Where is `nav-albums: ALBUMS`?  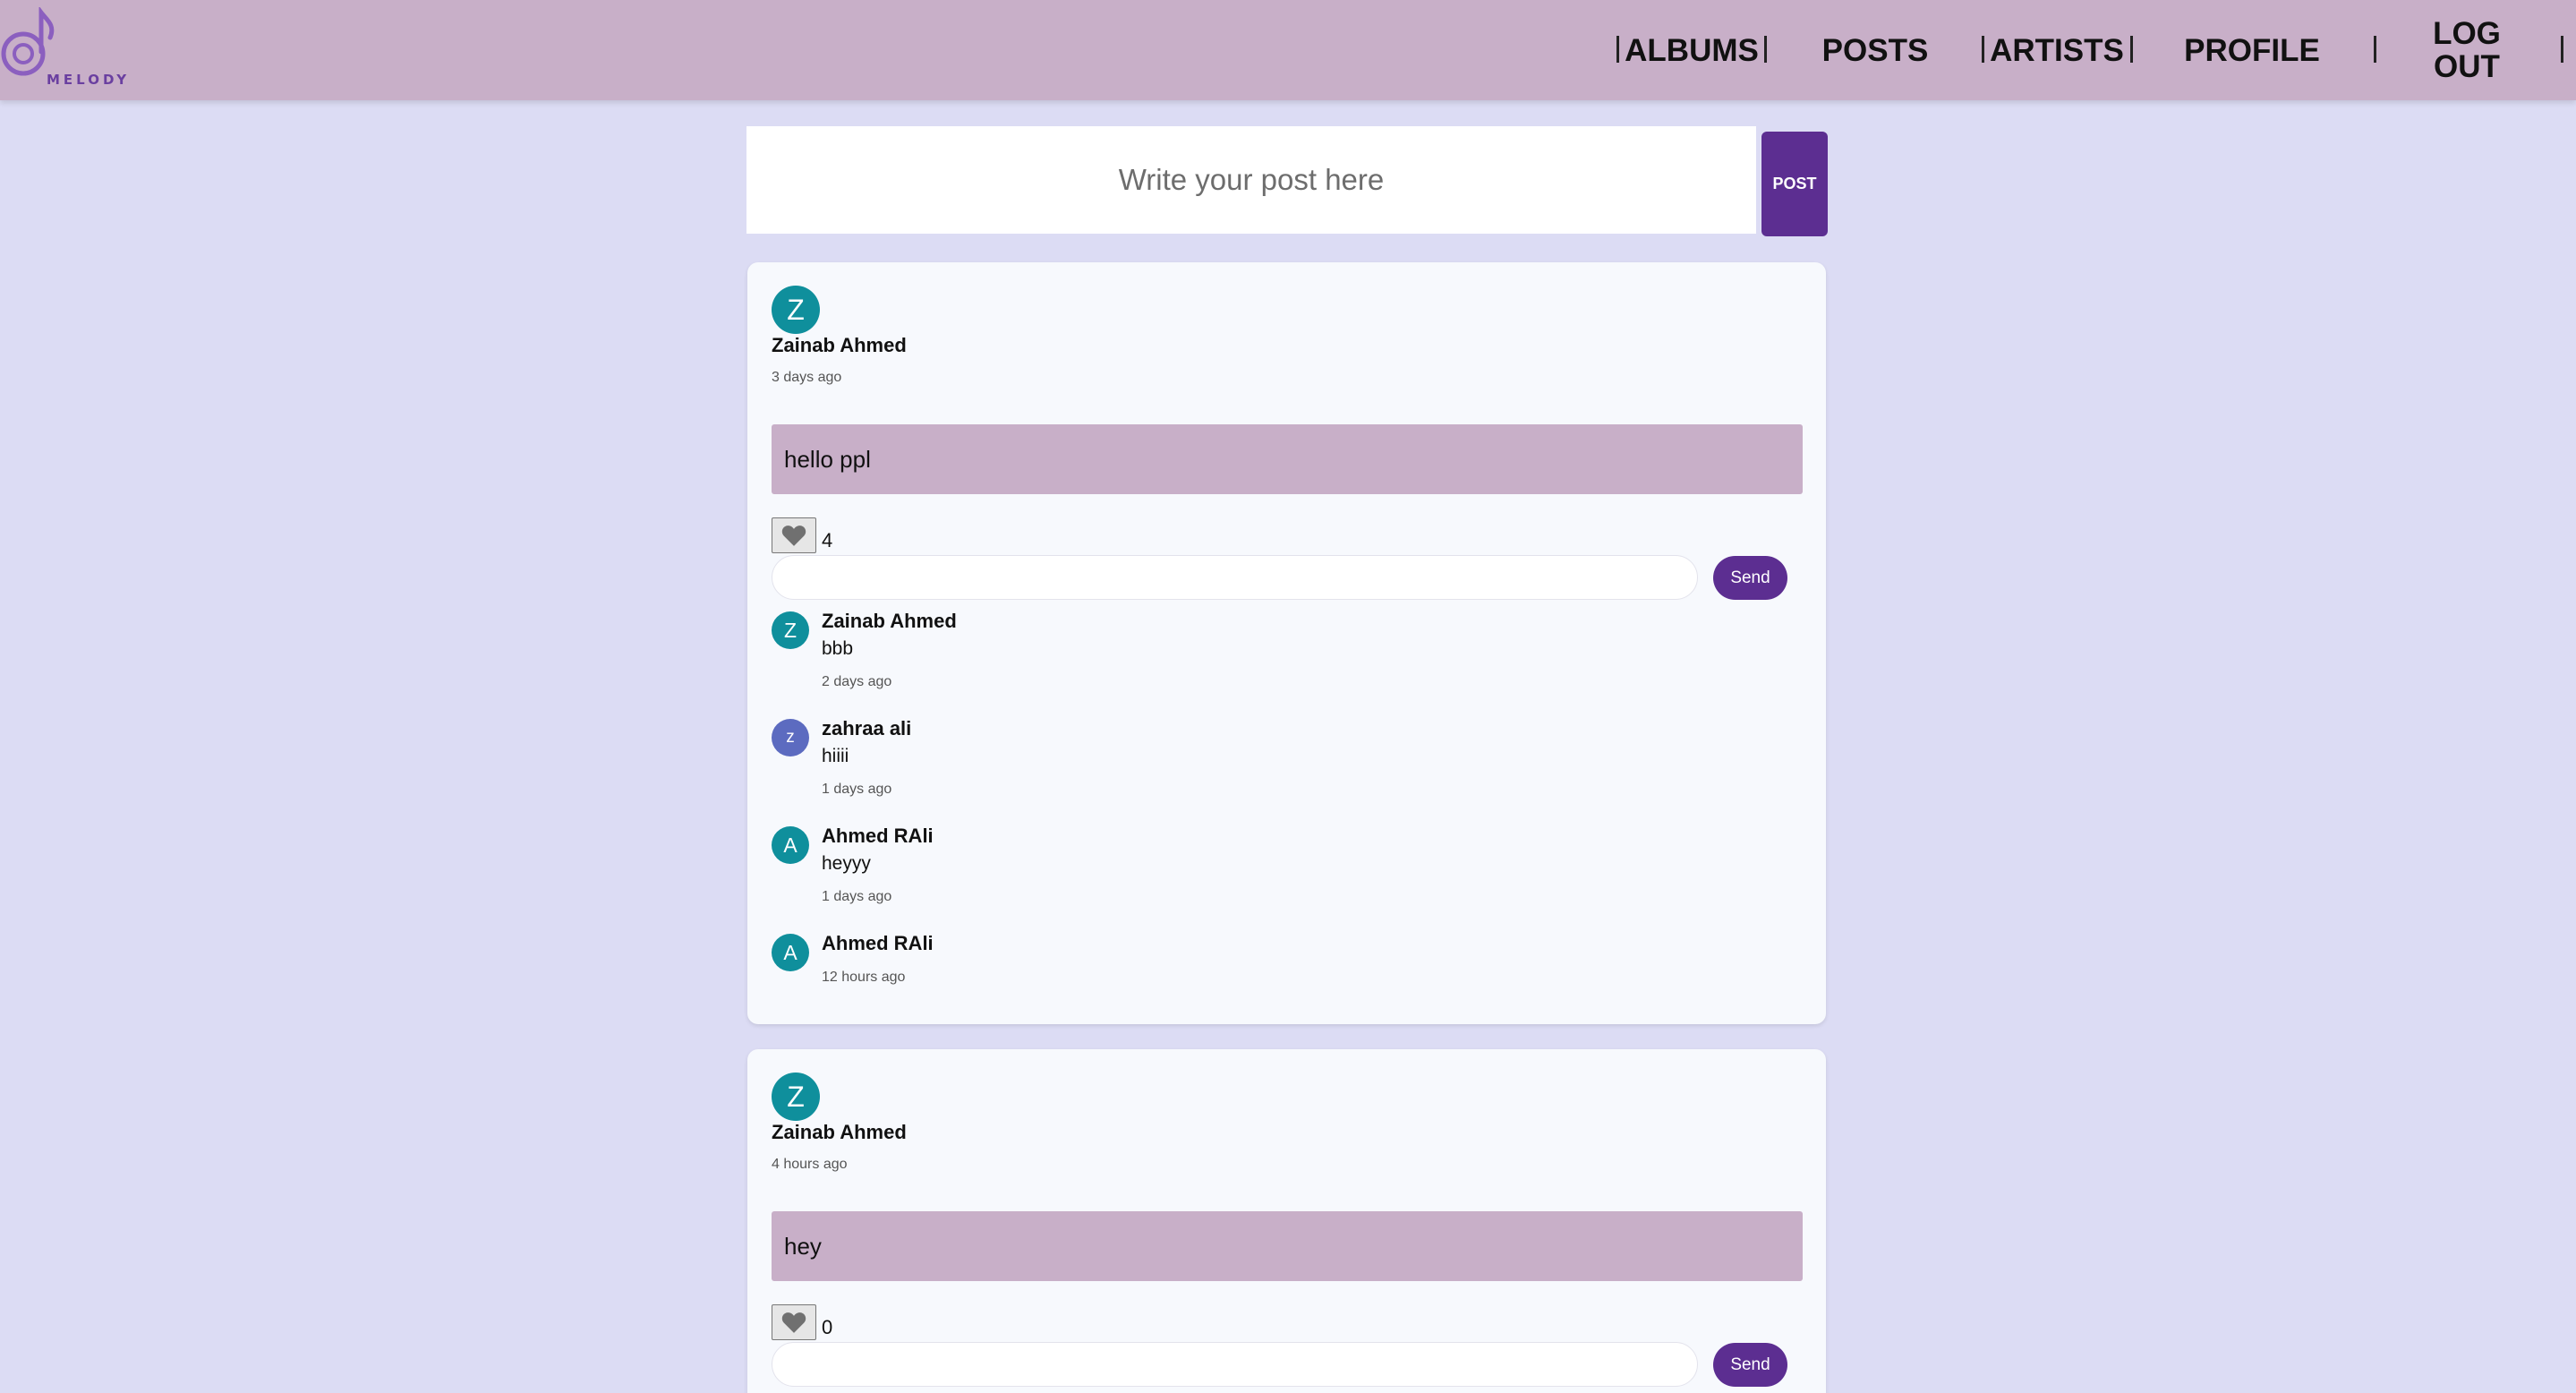
nav-albums: ALBUMS is located at coordinates (1691, 50).